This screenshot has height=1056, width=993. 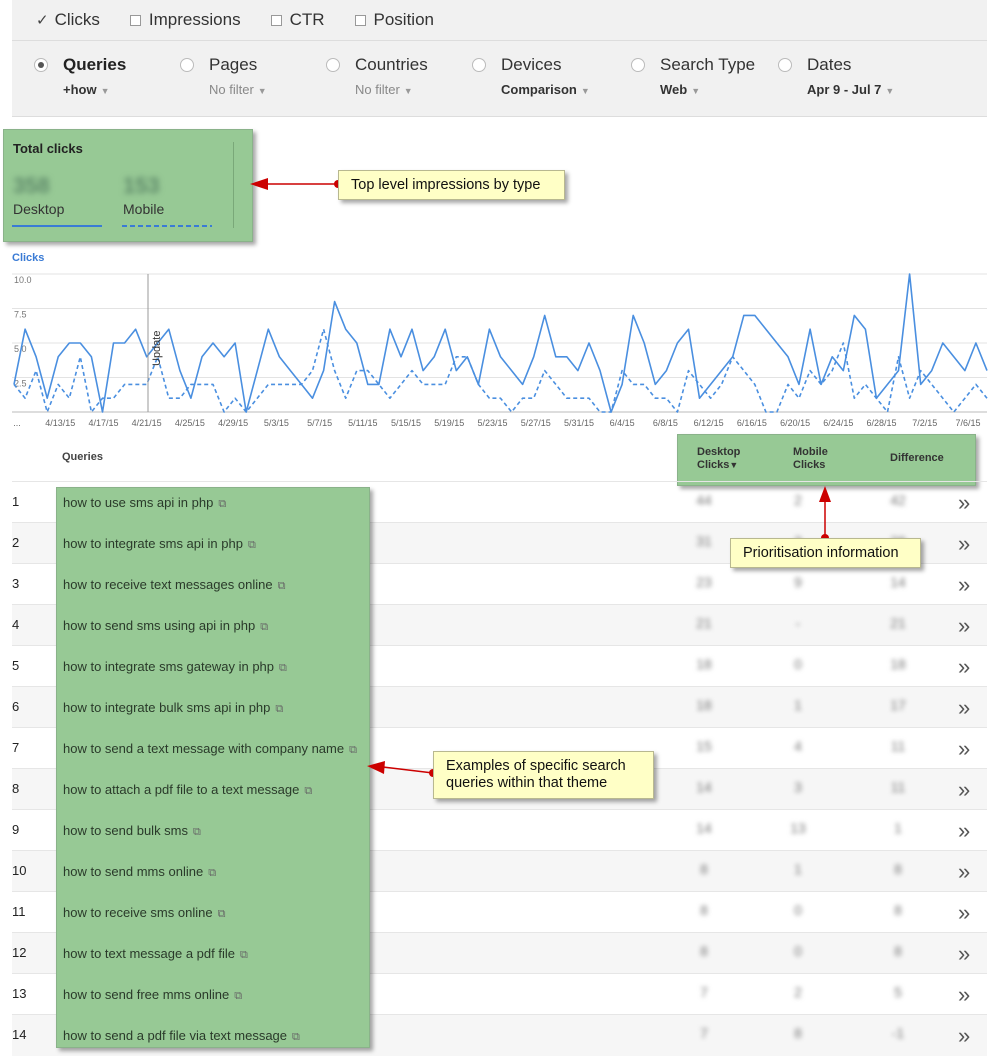 I want to click on desktop-clicks-header: Desktop Clicks▼, so click(x=718, y=459).